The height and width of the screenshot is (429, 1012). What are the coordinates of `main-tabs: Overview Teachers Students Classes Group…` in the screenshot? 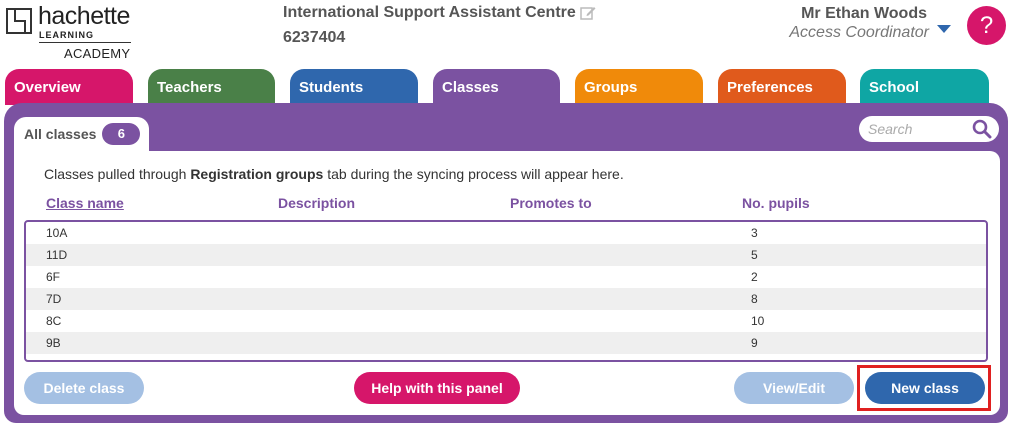 It's located at (506, 89).